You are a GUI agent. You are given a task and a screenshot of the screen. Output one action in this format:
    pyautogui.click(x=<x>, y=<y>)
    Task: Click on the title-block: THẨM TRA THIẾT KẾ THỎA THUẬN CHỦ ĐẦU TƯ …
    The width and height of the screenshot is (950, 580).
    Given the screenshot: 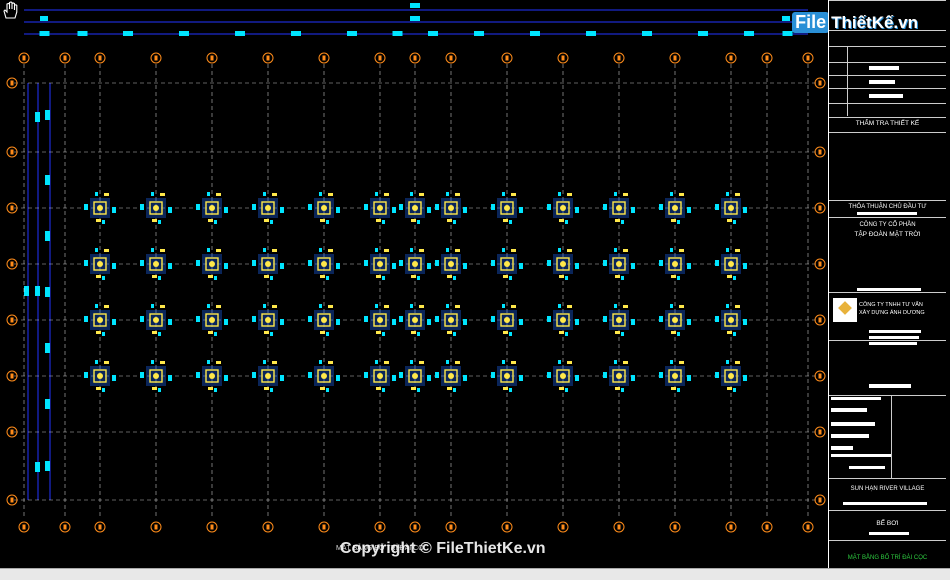 What is the action you would take?
    pyautogui.click(x=887, y=284)
    